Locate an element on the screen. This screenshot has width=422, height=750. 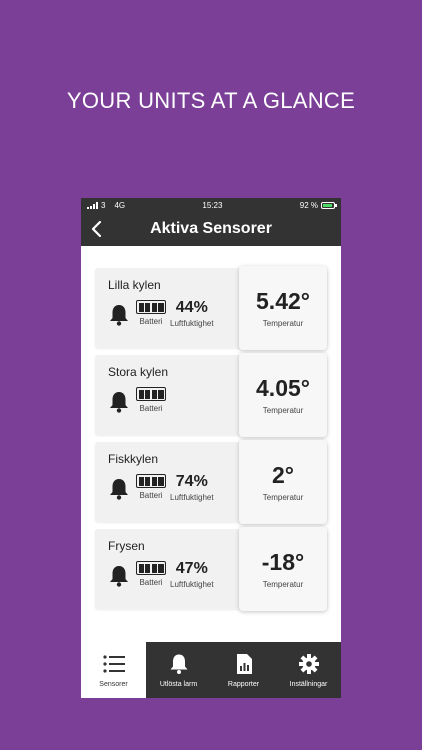
tab-label: Inställningar is located at coordinates (308, 684).